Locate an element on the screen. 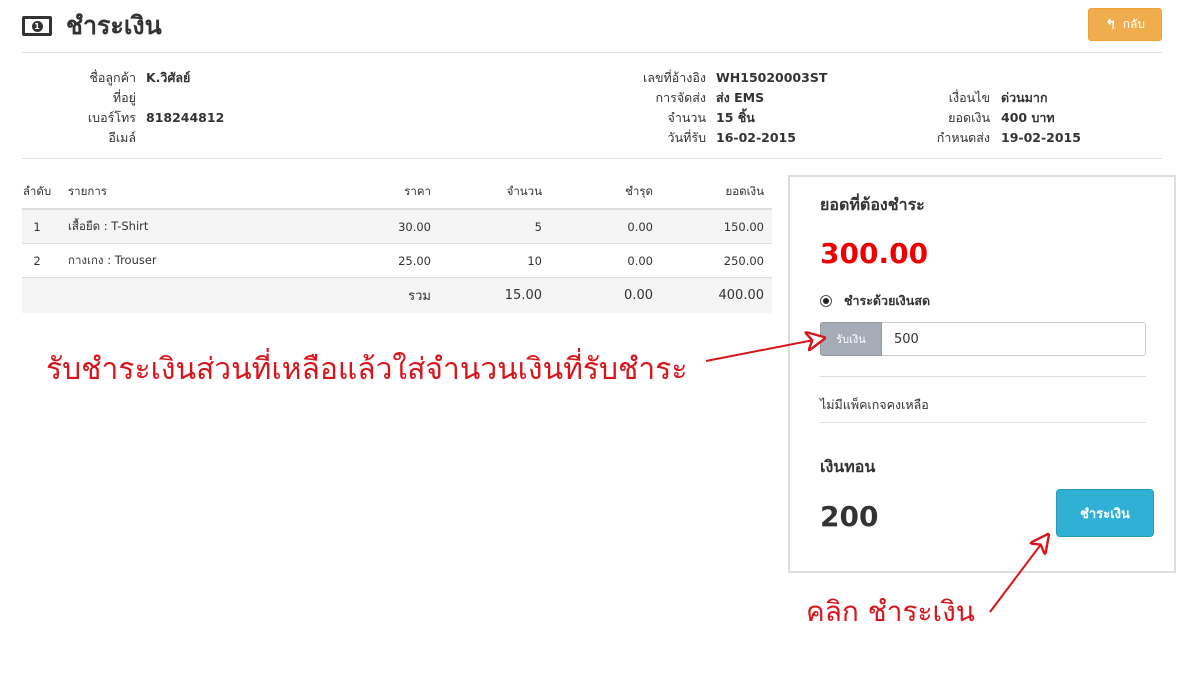 Image resolution: width=1196 pixels, height=690 pixels. arrow-to-pay-button is located at coordinates (1018, 574).